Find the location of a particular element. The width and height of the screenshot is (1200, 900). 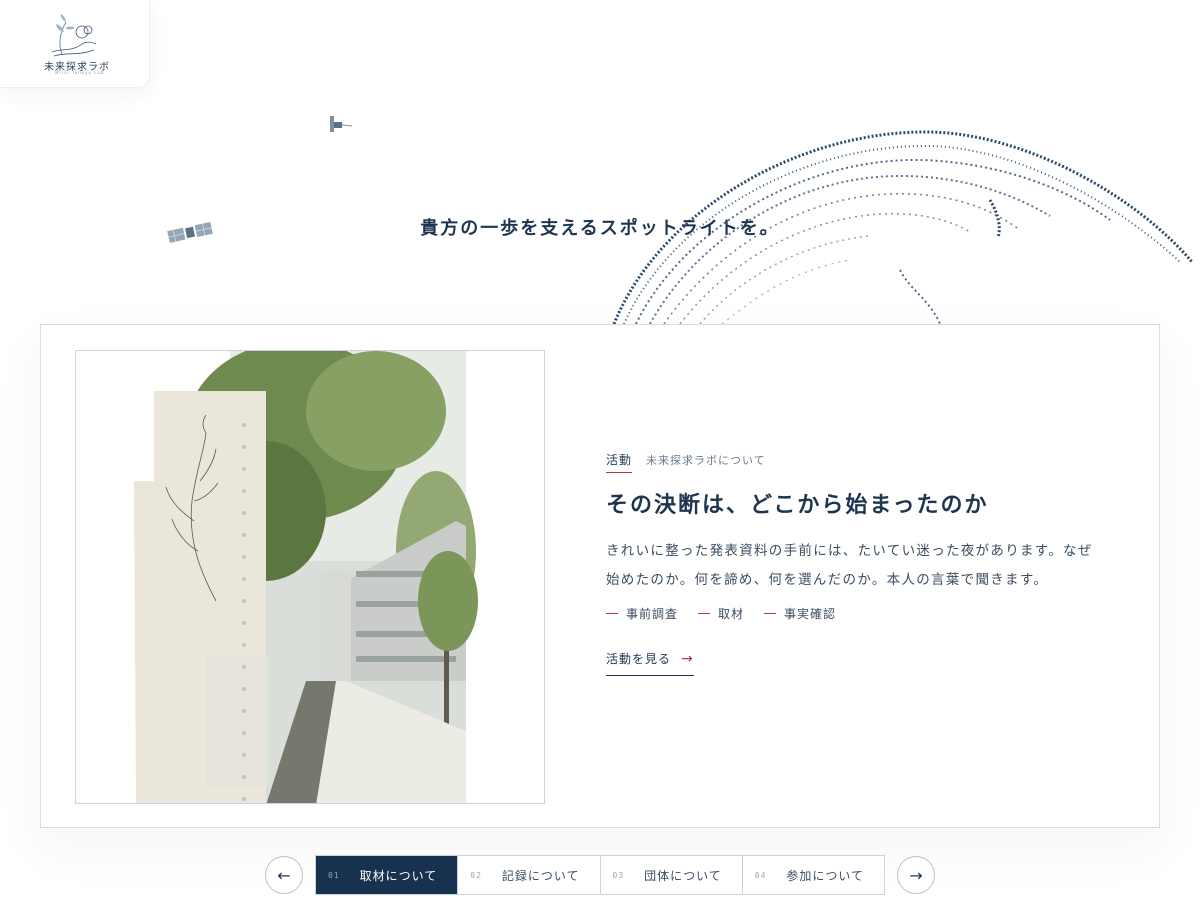

tab-interview: 01 取材について is located at coordinates (387, 875).